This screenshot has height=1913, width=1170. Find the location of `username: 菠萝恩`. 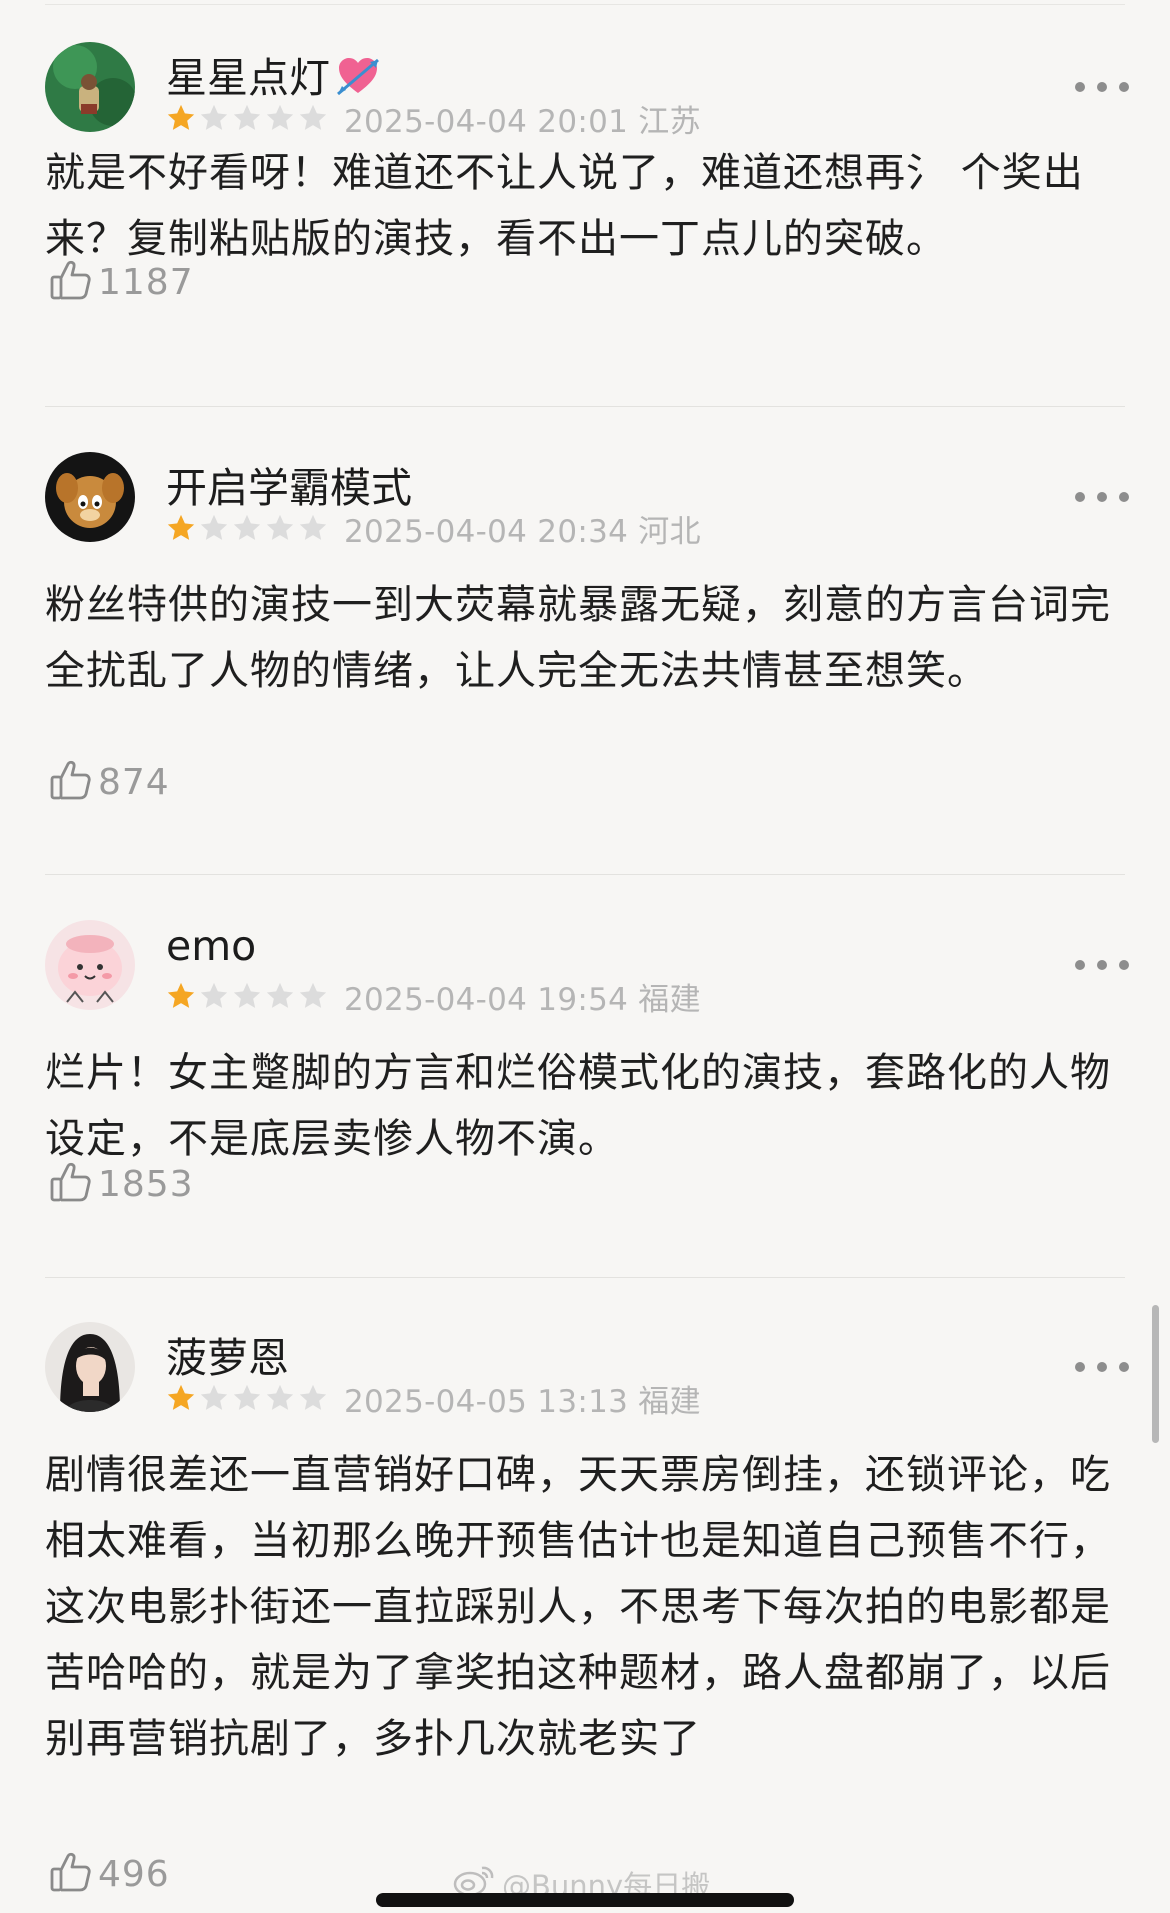

username: 菠萝恩 is located at coordinates (227, 1354).